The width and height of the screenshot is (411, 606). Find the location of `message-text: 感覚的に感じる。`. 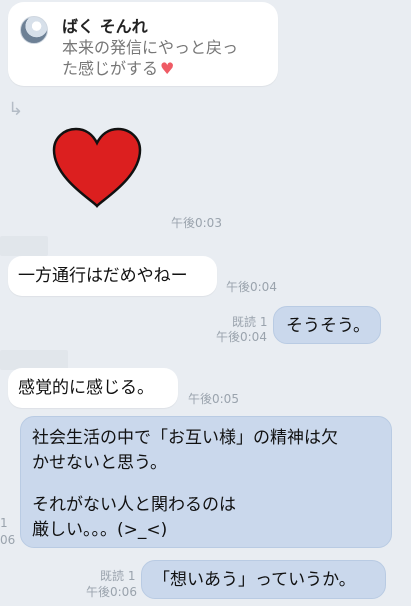

message-text: 感覚的に感じる。 is located at coordinates (86, 388).